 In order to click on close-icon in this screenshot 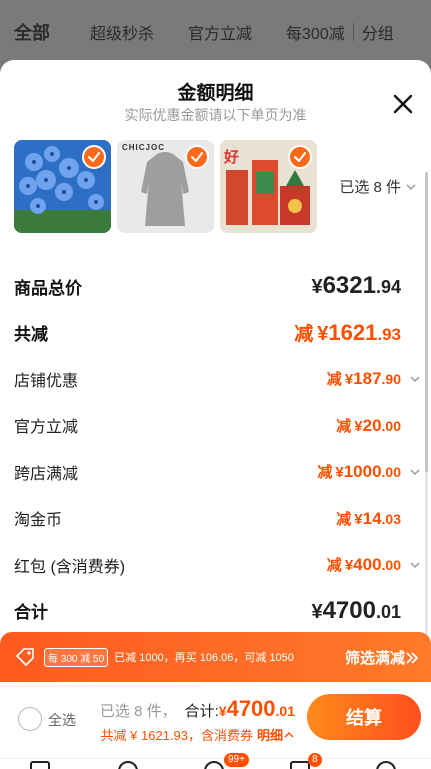, I will do `click(403, 104)`.